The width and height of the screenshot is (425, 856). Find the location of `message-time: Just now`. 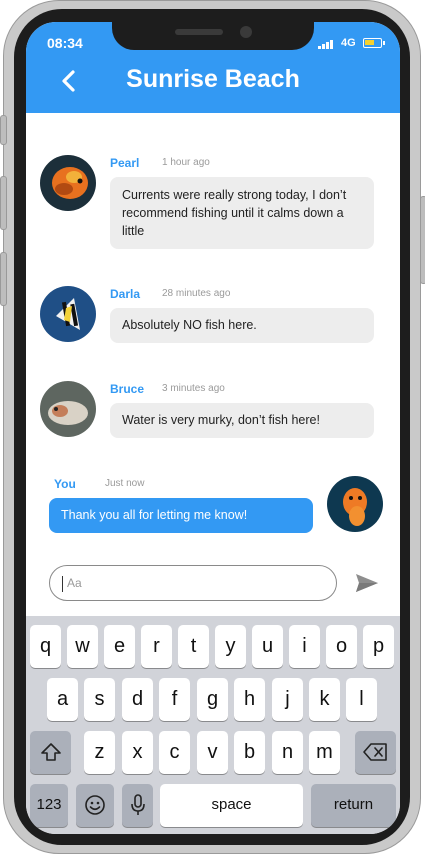

message-time: Just now is located at coordinates (125, 483).